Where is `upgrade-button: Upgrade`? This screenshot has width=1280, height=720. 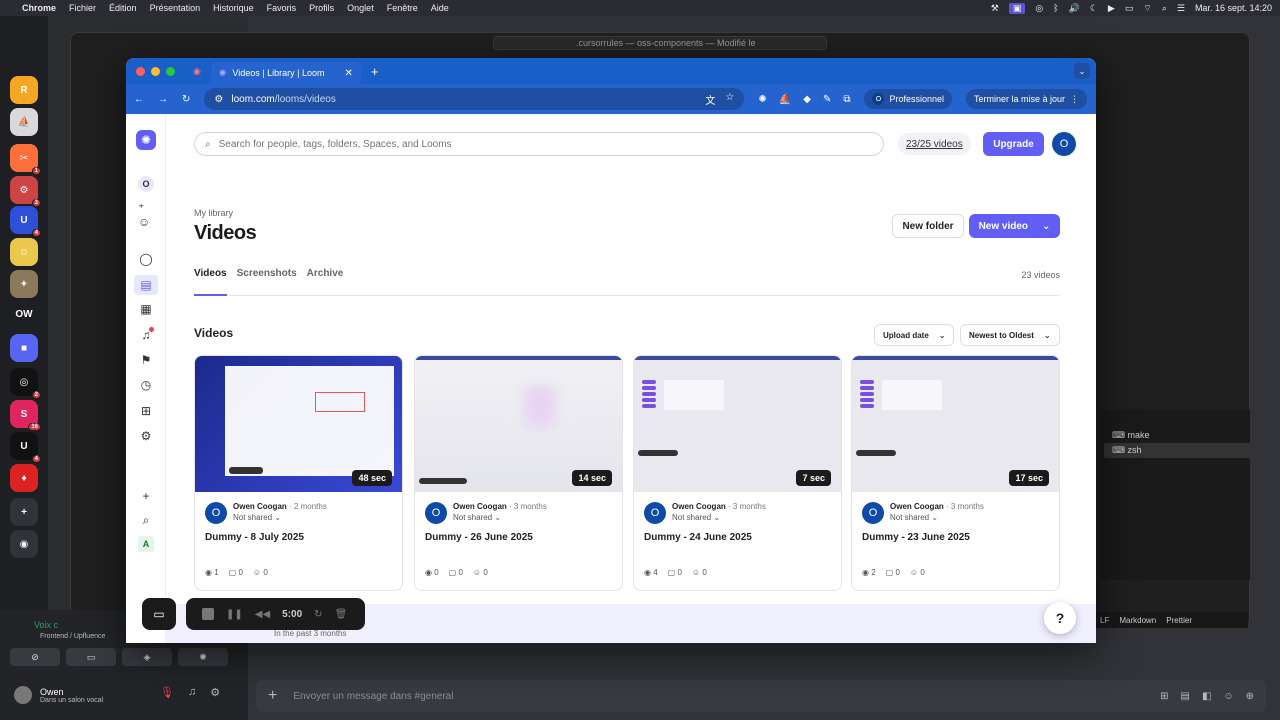 upgrade-button: Upgrade is located at coordinates (1013, 144).